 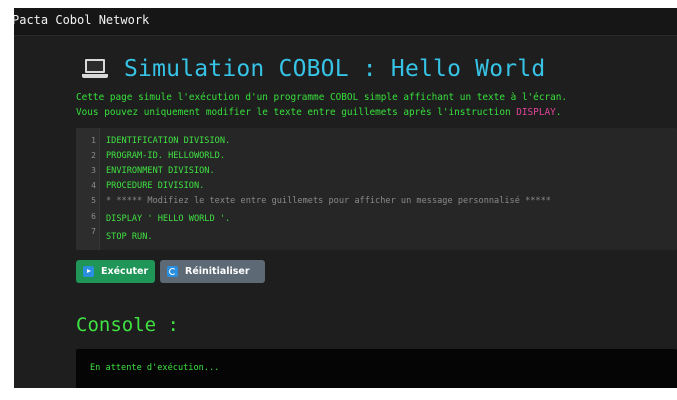 I want to click on line-number: 1, so click(x=93, y=140).